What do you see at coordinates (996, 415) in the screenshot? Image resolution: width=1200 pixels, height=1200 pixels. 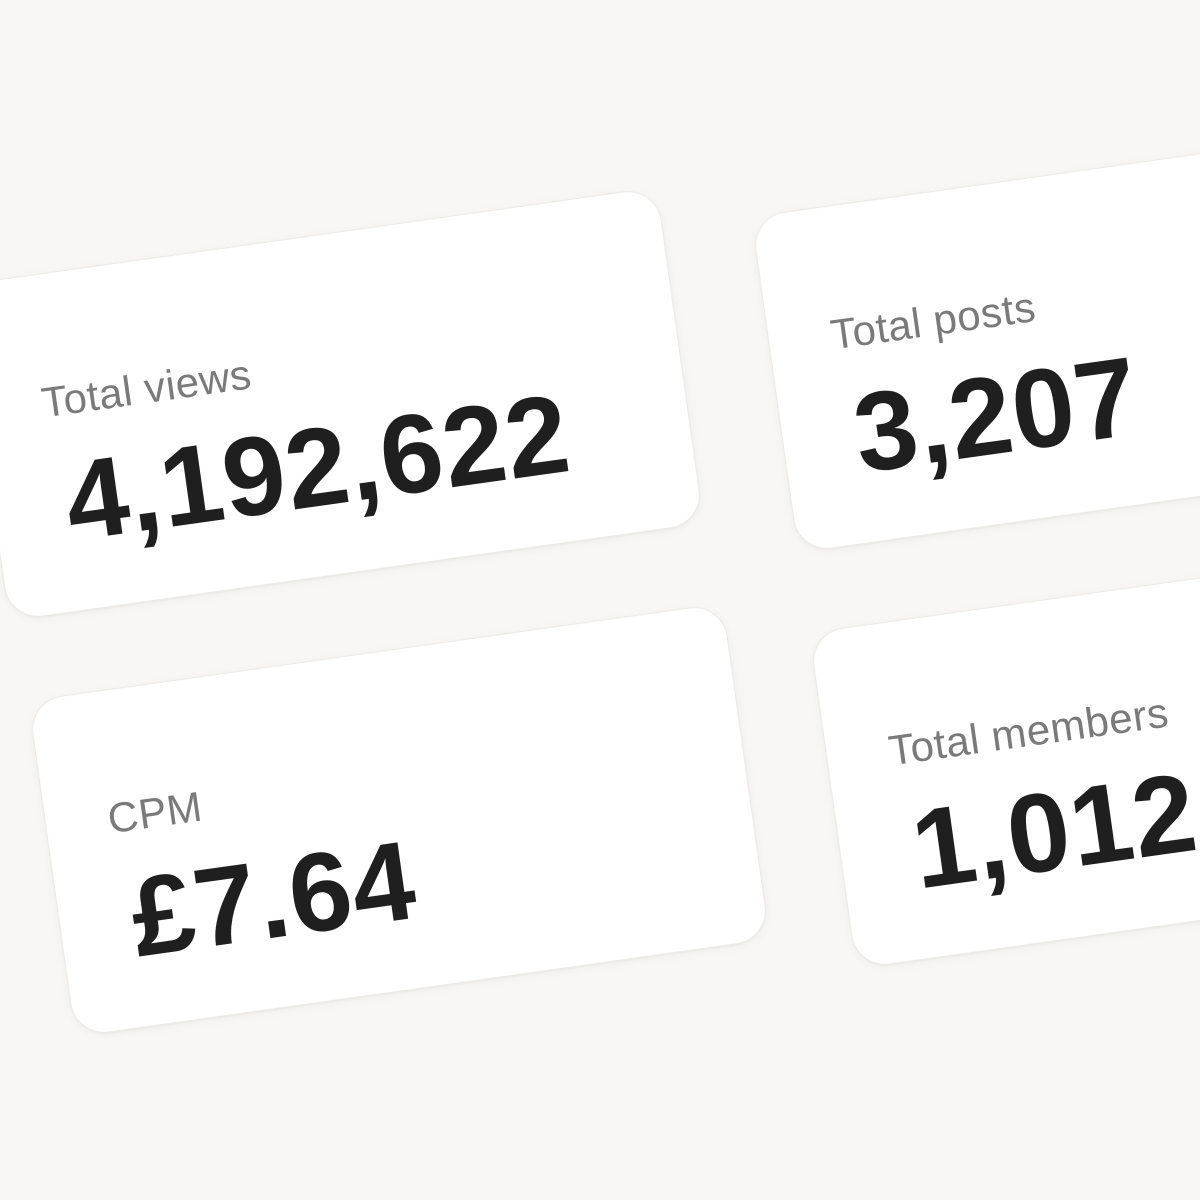 I see `stat-value: 3,207` at bounding box center [996, 415].